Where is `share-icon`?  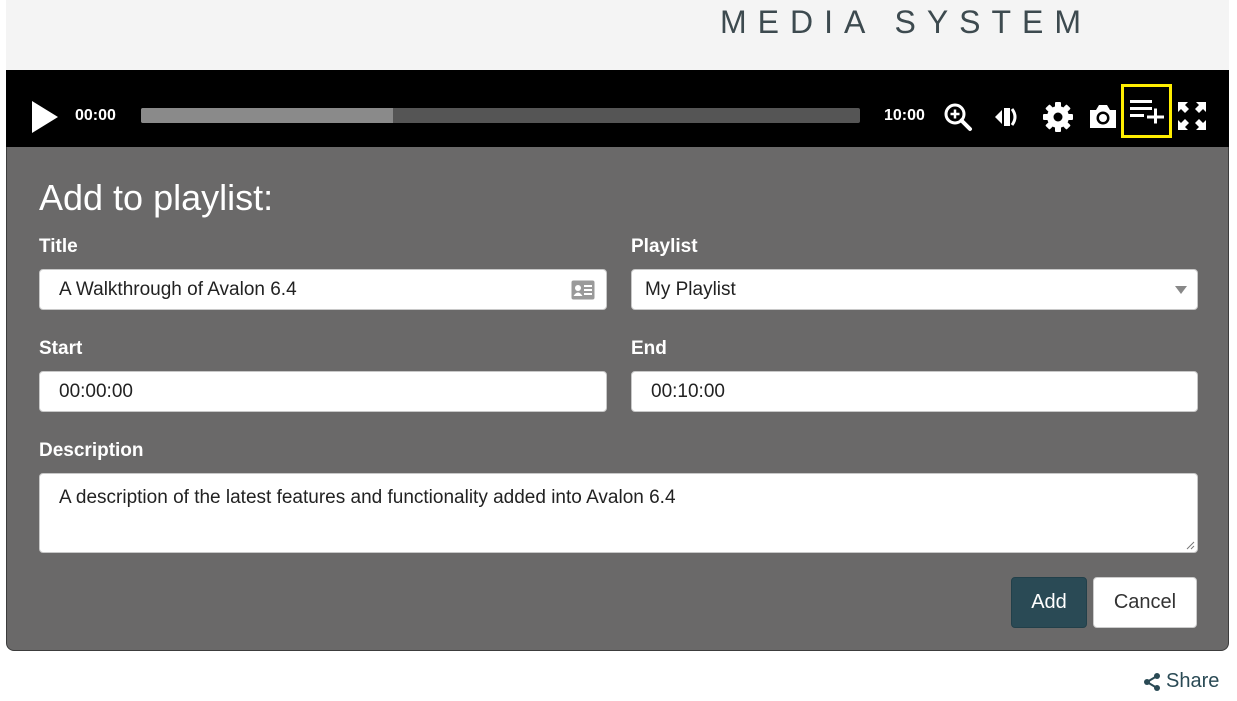 share-icon is located at coordinates (1152, 681).